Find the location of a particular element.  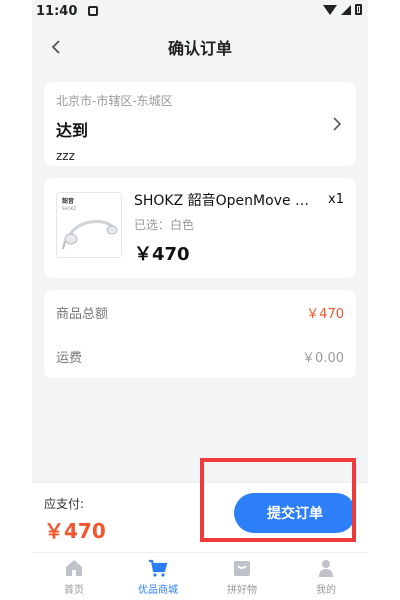

tab-group-buy-label: 拼好物 is located at coordinates (242, 590).